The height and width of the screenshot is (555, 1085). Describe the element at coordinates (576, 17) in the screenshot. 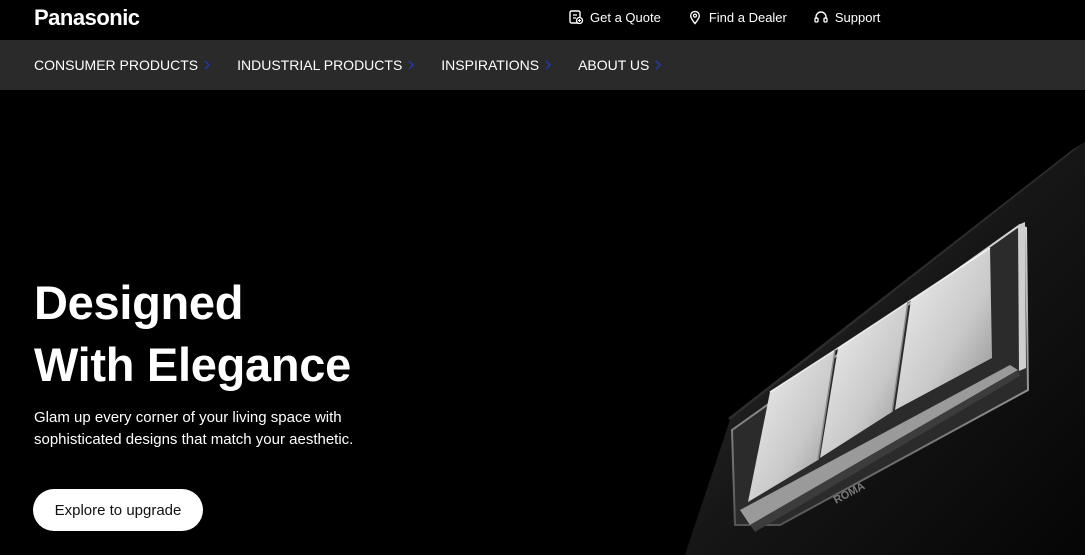

I see `quote-icon` at that location.